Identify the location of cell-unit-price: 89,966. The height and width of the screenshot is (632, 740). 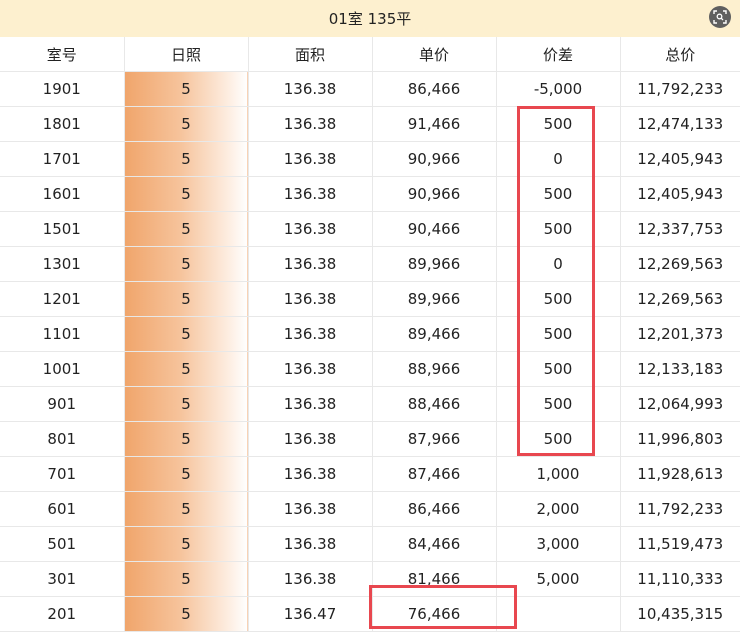
(434, 299).